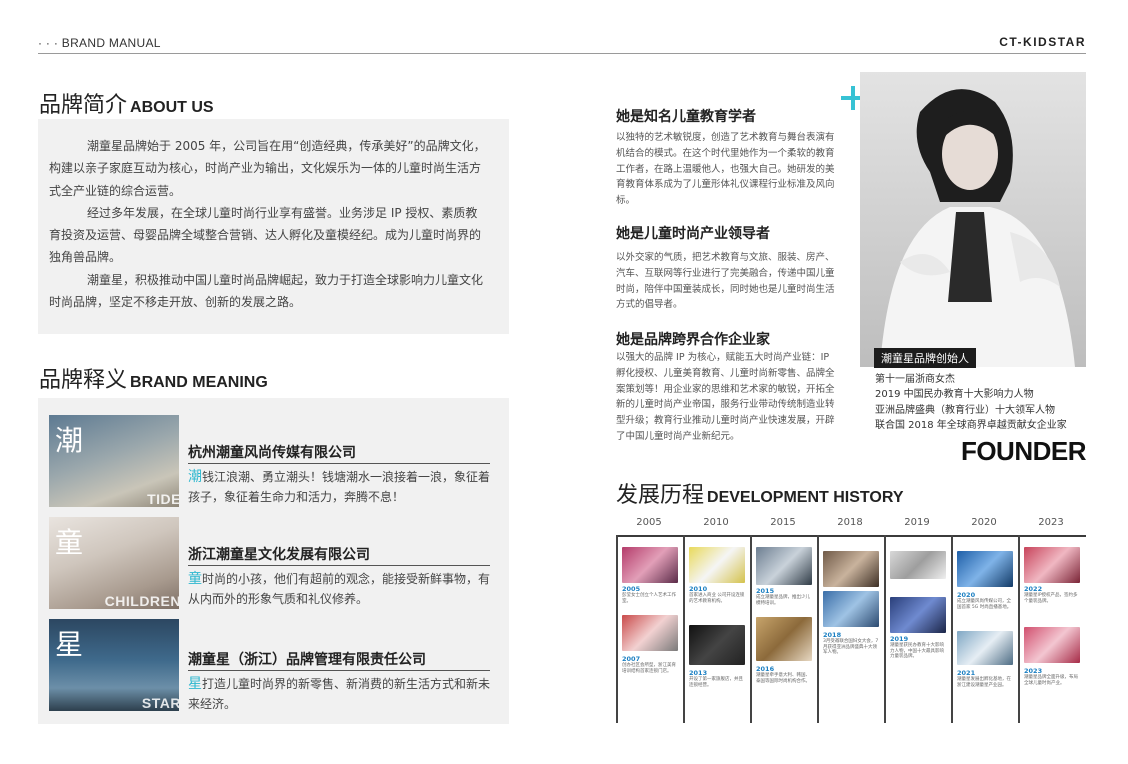 This screenshot has width=1128, height=764. I want to click on founder-portrait, so click(977, 228).